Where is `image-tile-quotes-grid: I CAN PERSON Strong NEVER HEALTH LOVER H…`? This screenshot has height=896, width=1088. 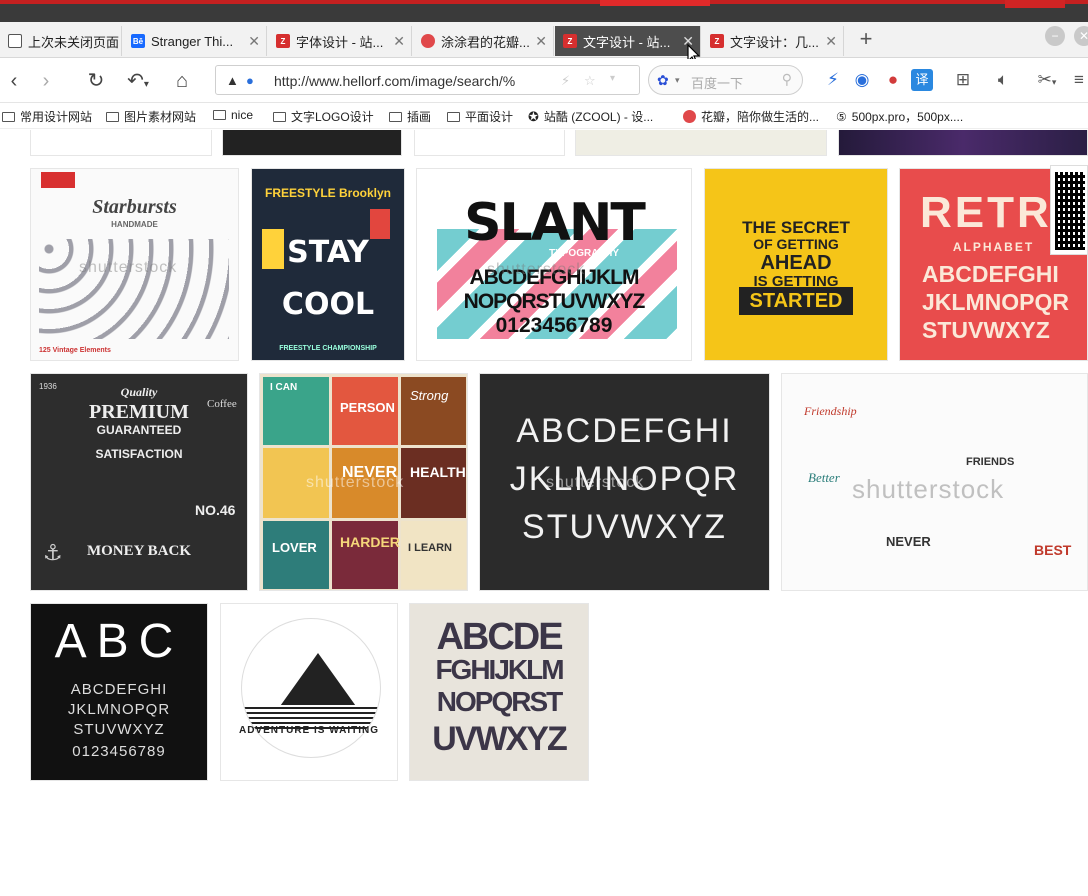
image-tile-quotes-grid: I CAN PERSON Strong NEVER HEALTH LOVER H… is located at coordinates (363, 482).